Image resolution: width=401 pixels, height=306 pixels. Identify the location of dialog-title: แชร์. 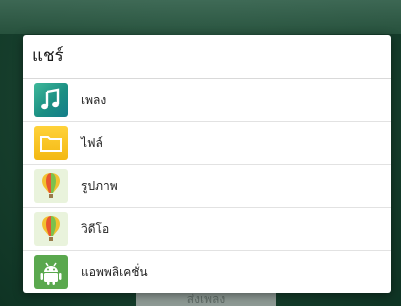
(207, 57).